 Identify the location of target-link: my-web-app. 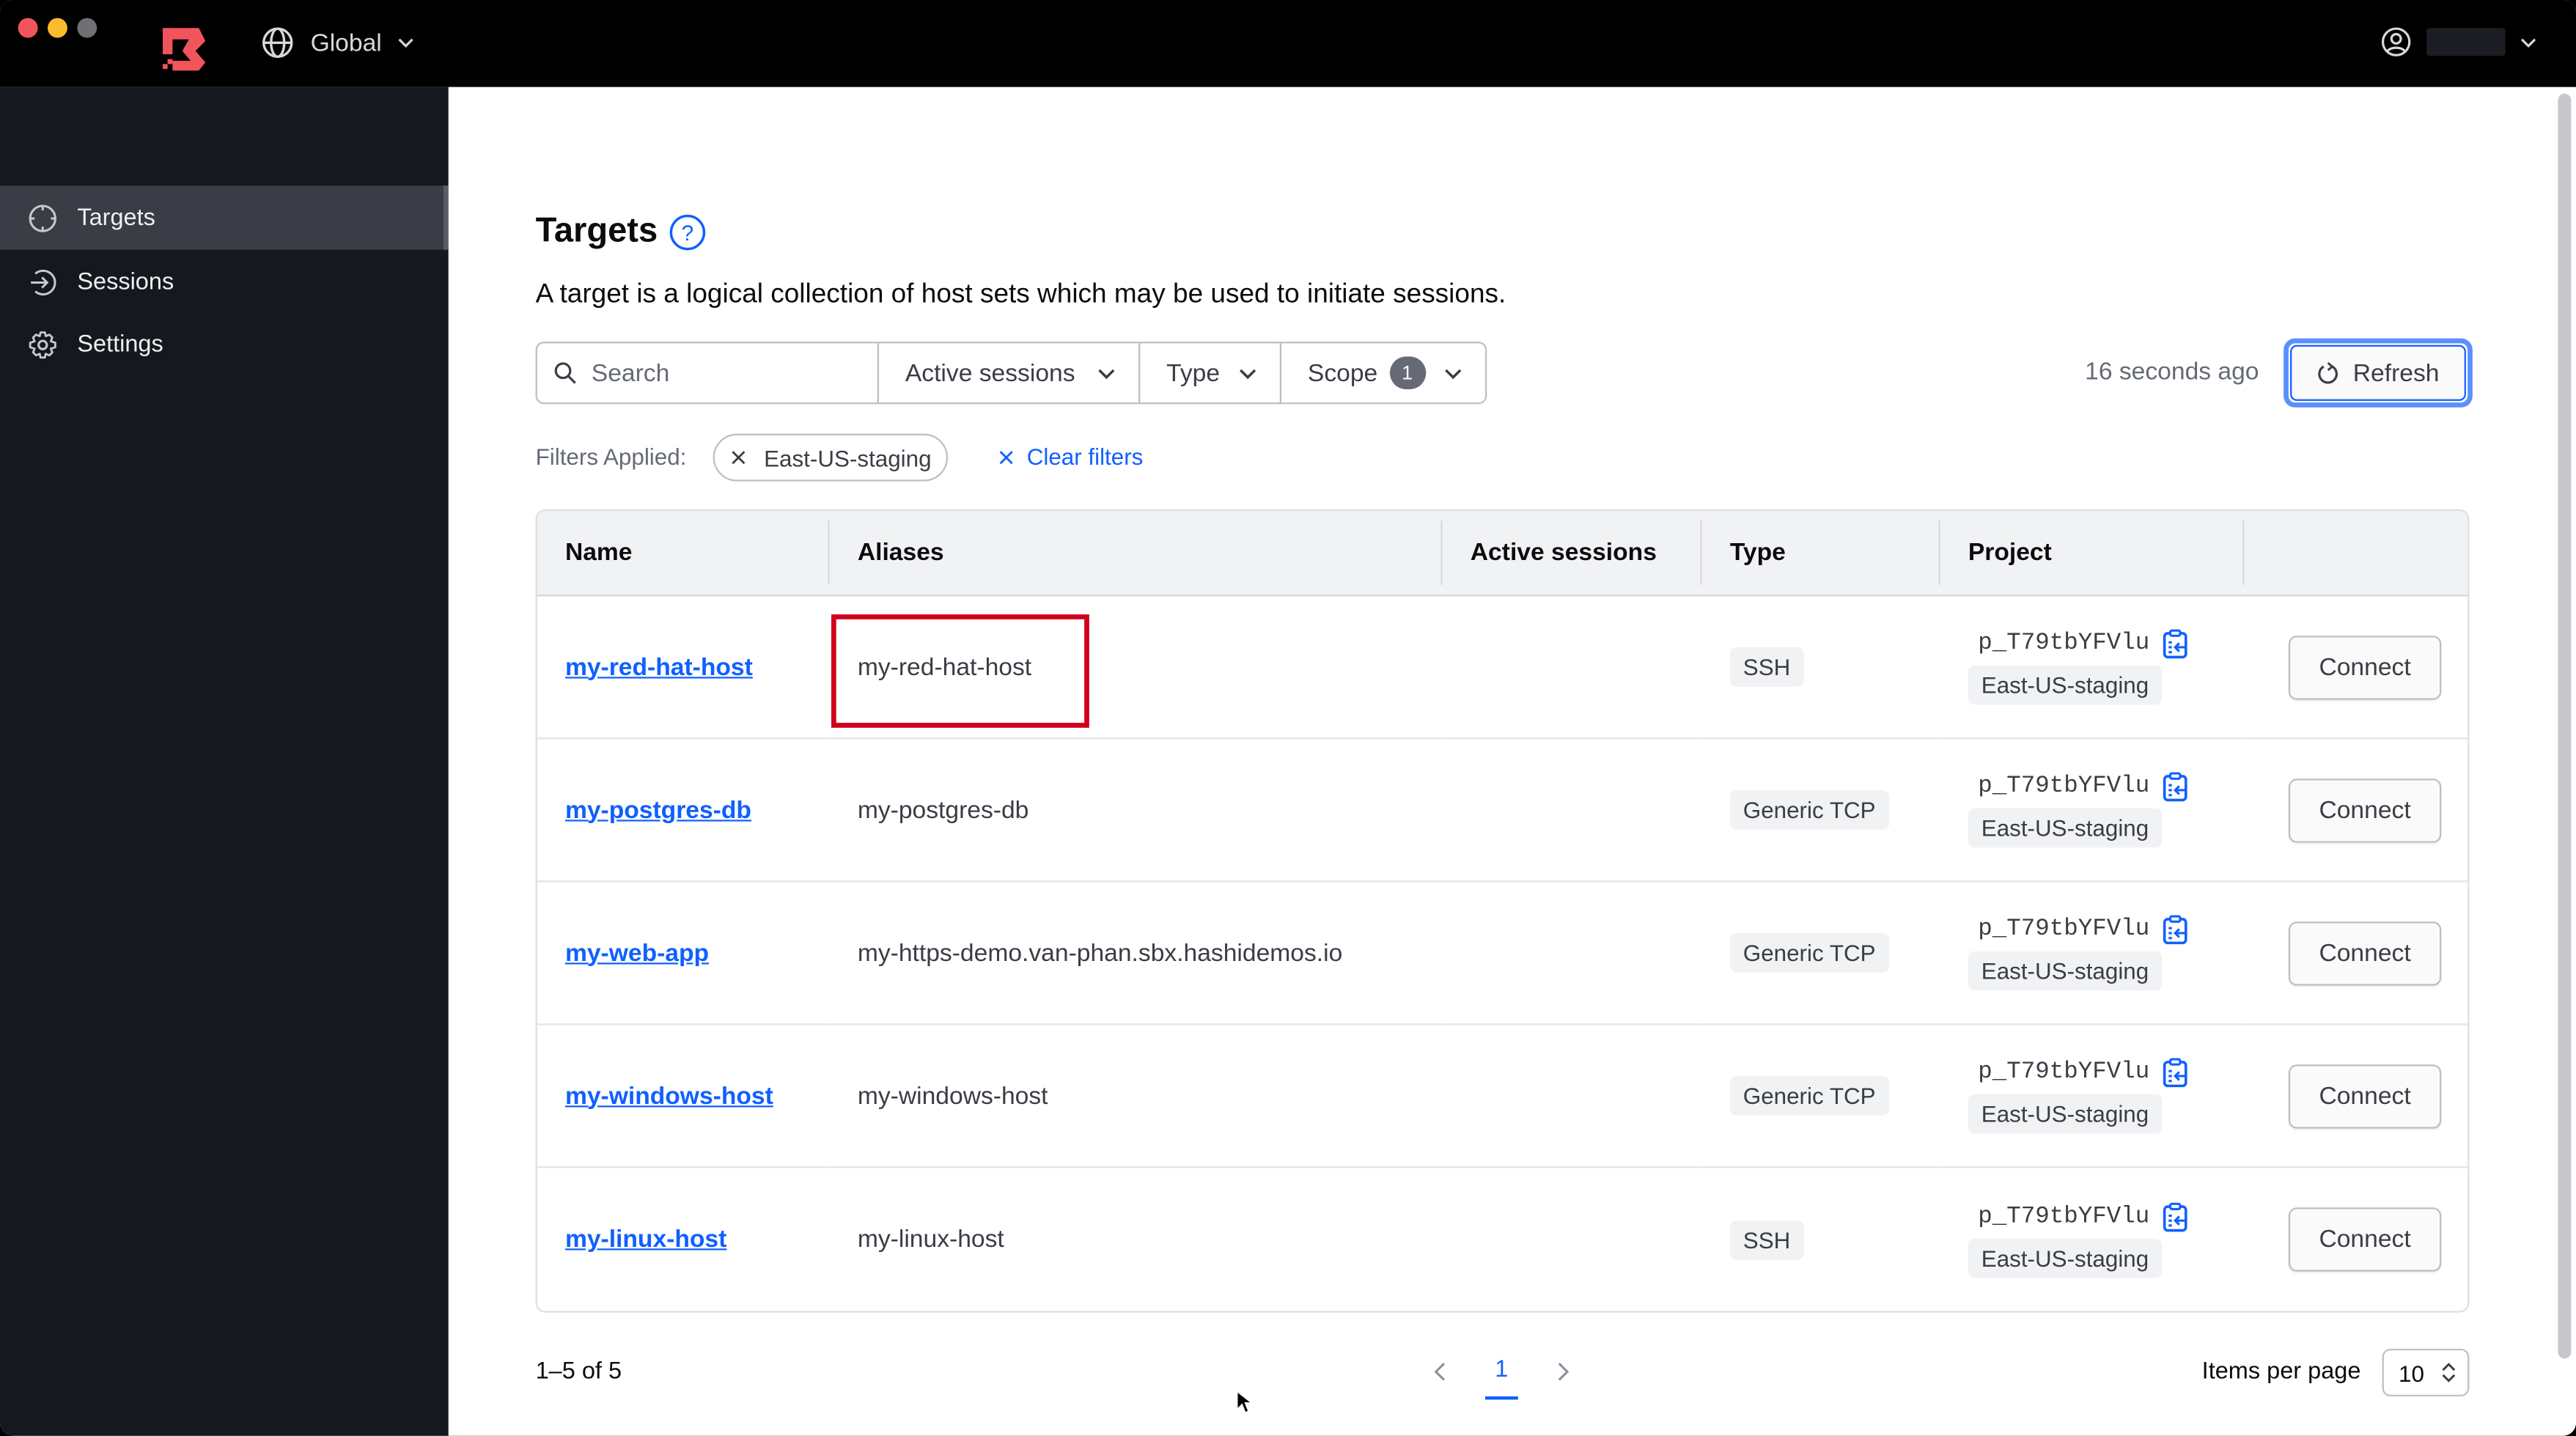
(637, 953).